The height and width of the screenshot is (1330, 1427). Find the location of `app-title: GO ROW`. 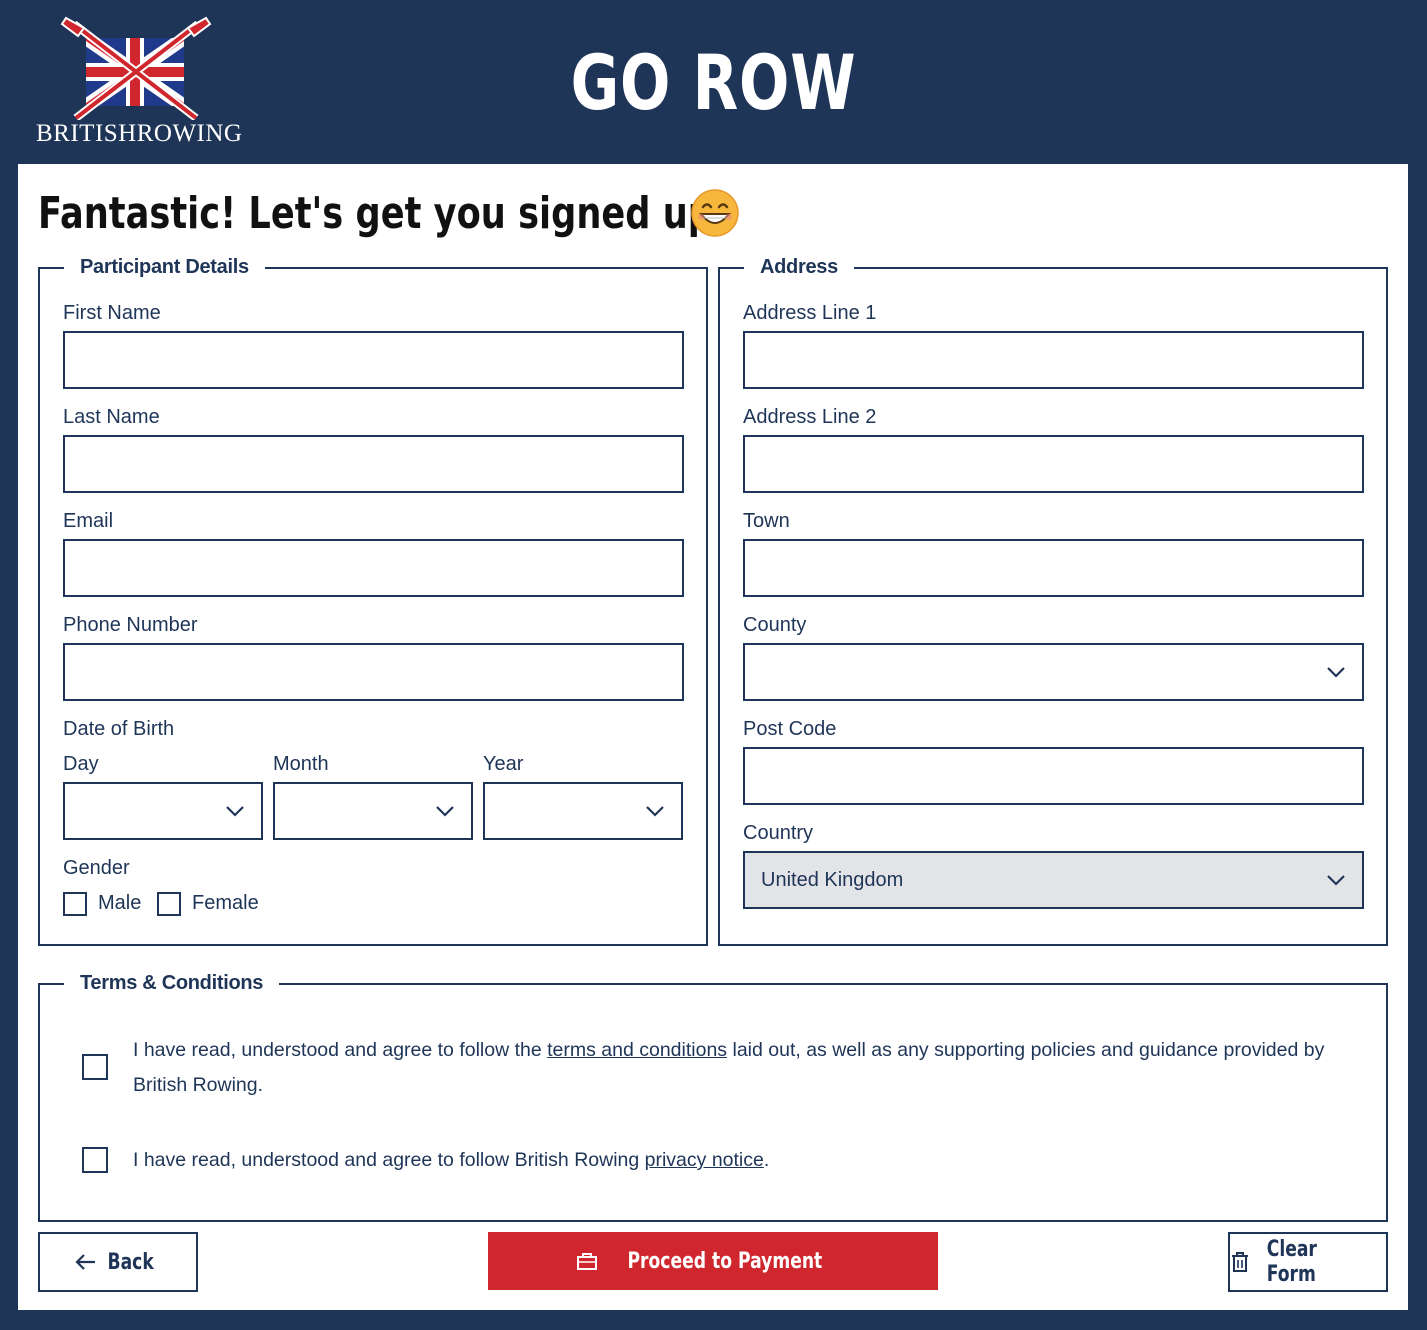

app-title: GO ROW is located at coordinates (713, 82).